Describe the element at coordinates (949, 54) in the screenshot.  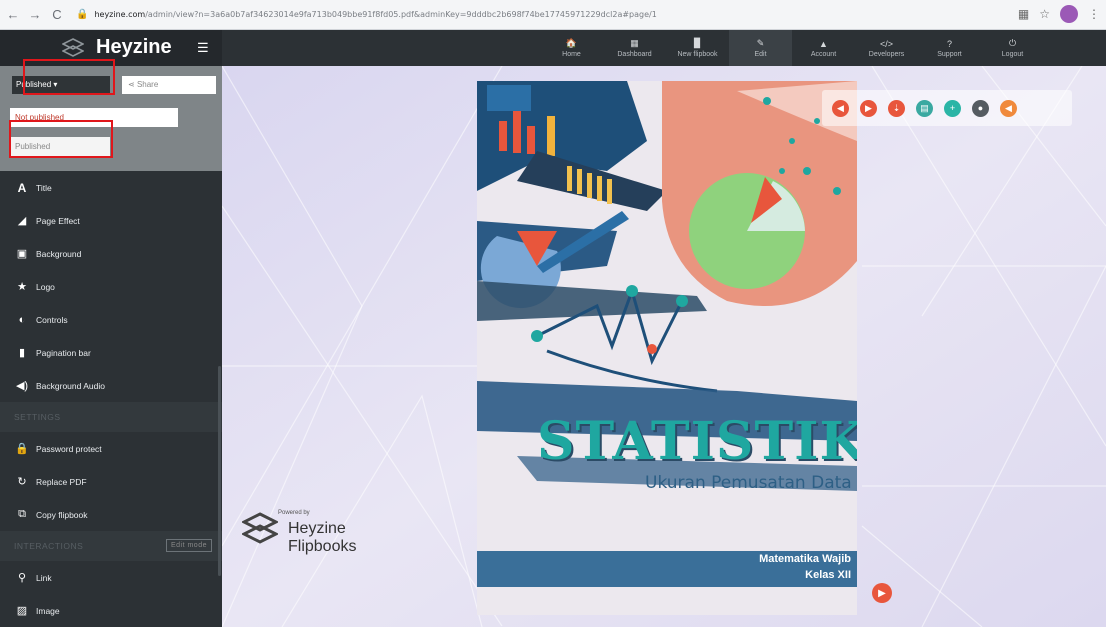
I see `nav-label: Support` at that location.